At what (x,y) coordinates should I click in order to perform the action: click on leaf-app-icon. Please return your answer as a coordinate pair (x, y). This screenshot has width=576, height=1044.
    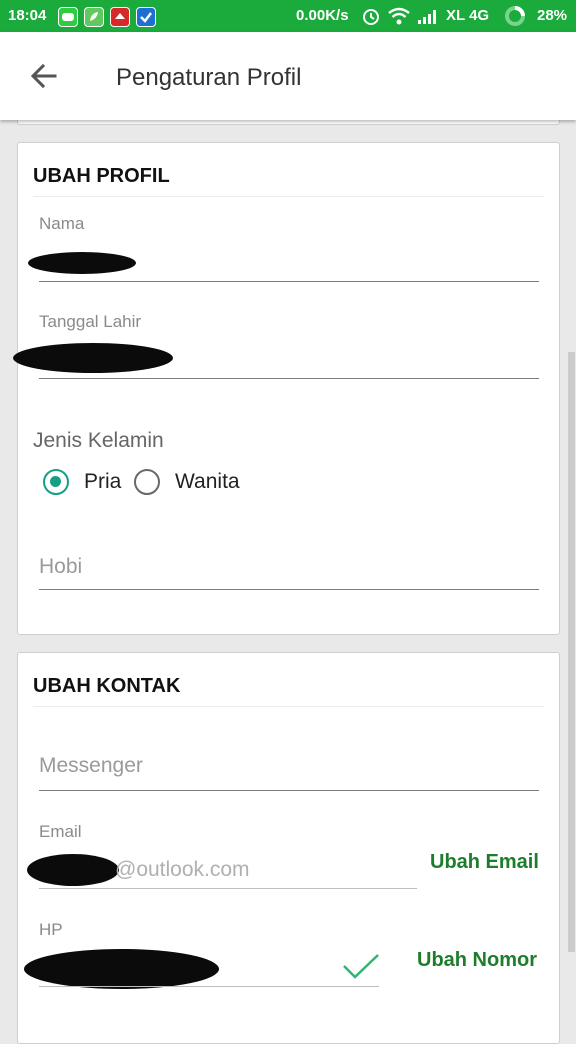
    Looking at the image, I should click on (94, 17).